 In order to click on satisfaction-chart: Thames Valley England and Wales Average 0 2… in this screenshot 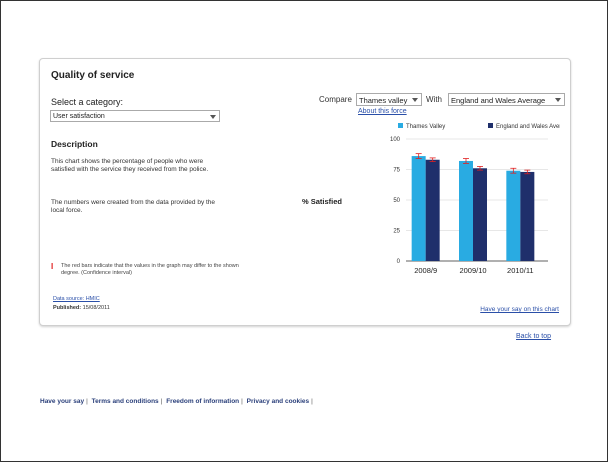, I will do `click(475, 199)`.